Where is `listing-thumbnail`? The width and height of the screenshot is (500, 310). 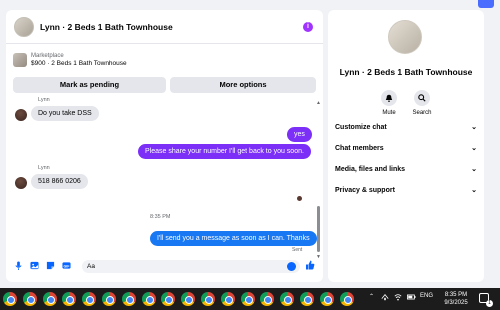 listing-thumbnail is located at coordinates (20, 60).